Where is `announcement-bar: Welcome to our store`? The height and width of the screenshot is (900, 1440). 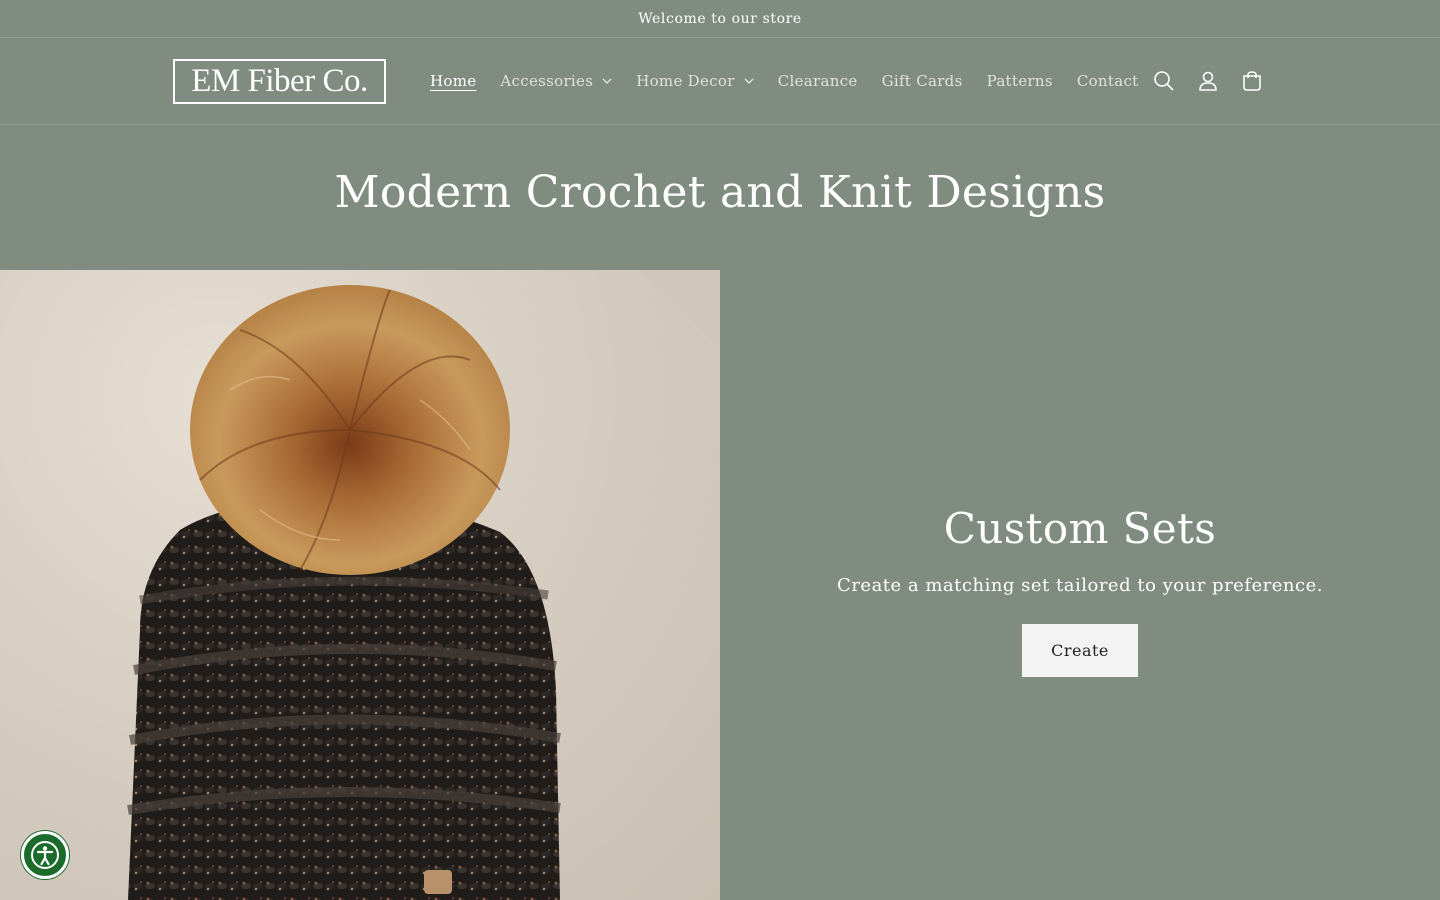 announcement-bar: Welcome to our store is located at coordinates (720, 19).